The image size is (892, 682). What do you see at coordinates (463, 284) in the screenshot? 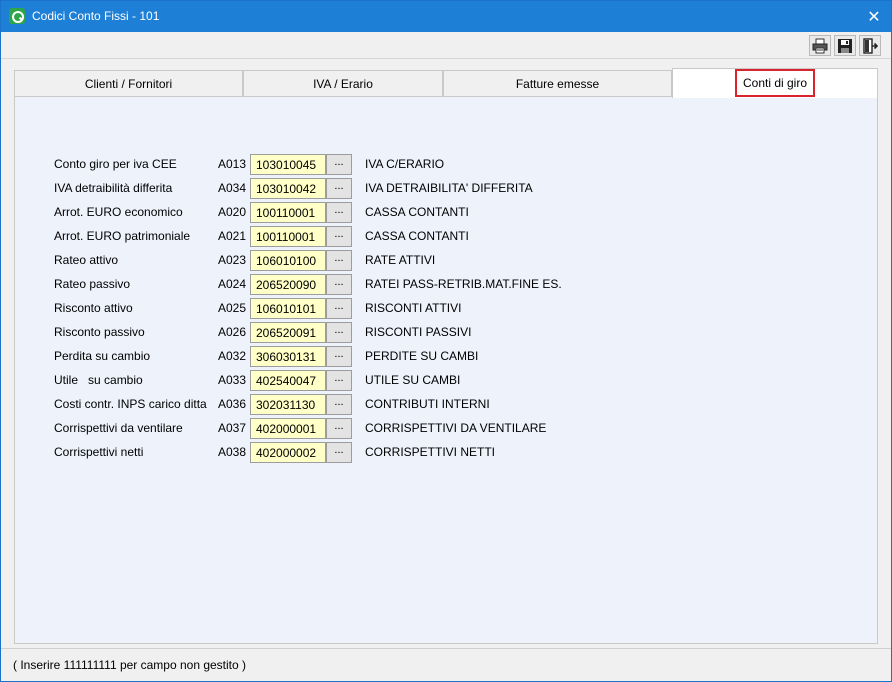
I see `account-description: RATEI PASS-RETRIB.MAT.FINE ES.` at bounding box center [463, 284].